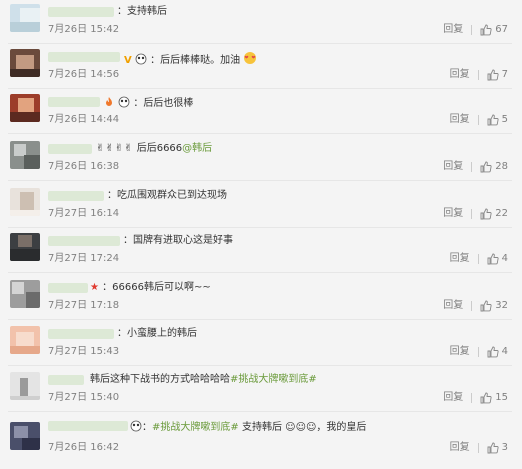  I want to click on like-button: 7, so click(497, 75).